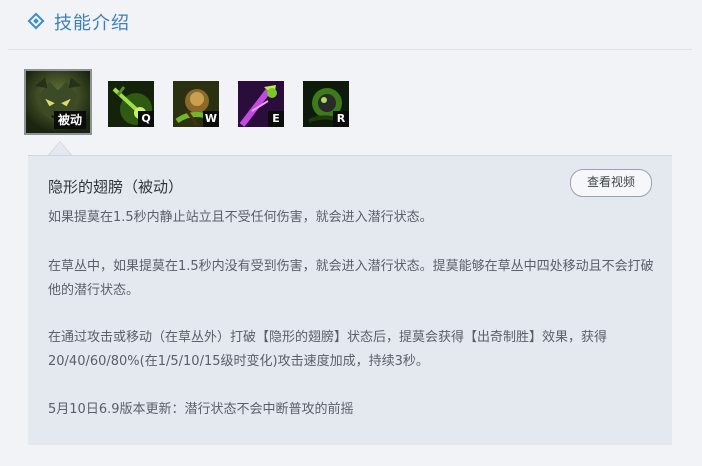  I want to click on skill-icon-list: 被动 Q W E R, so click(224, 102).